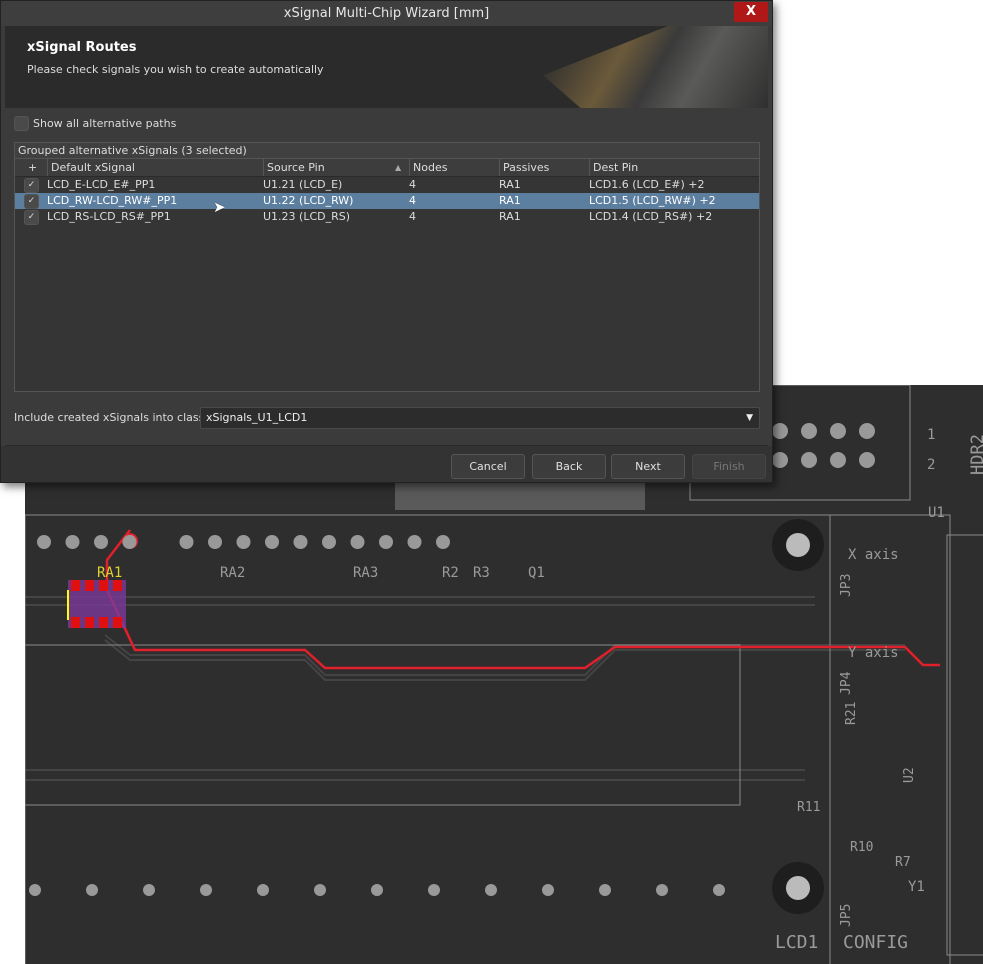 The width and height of the screenshot is (983, 964). Describe the element at coordinates (647, 184) in the screenshot. I see `cell-dest: LCD1.6 (LCD_E#) +2` at that location.